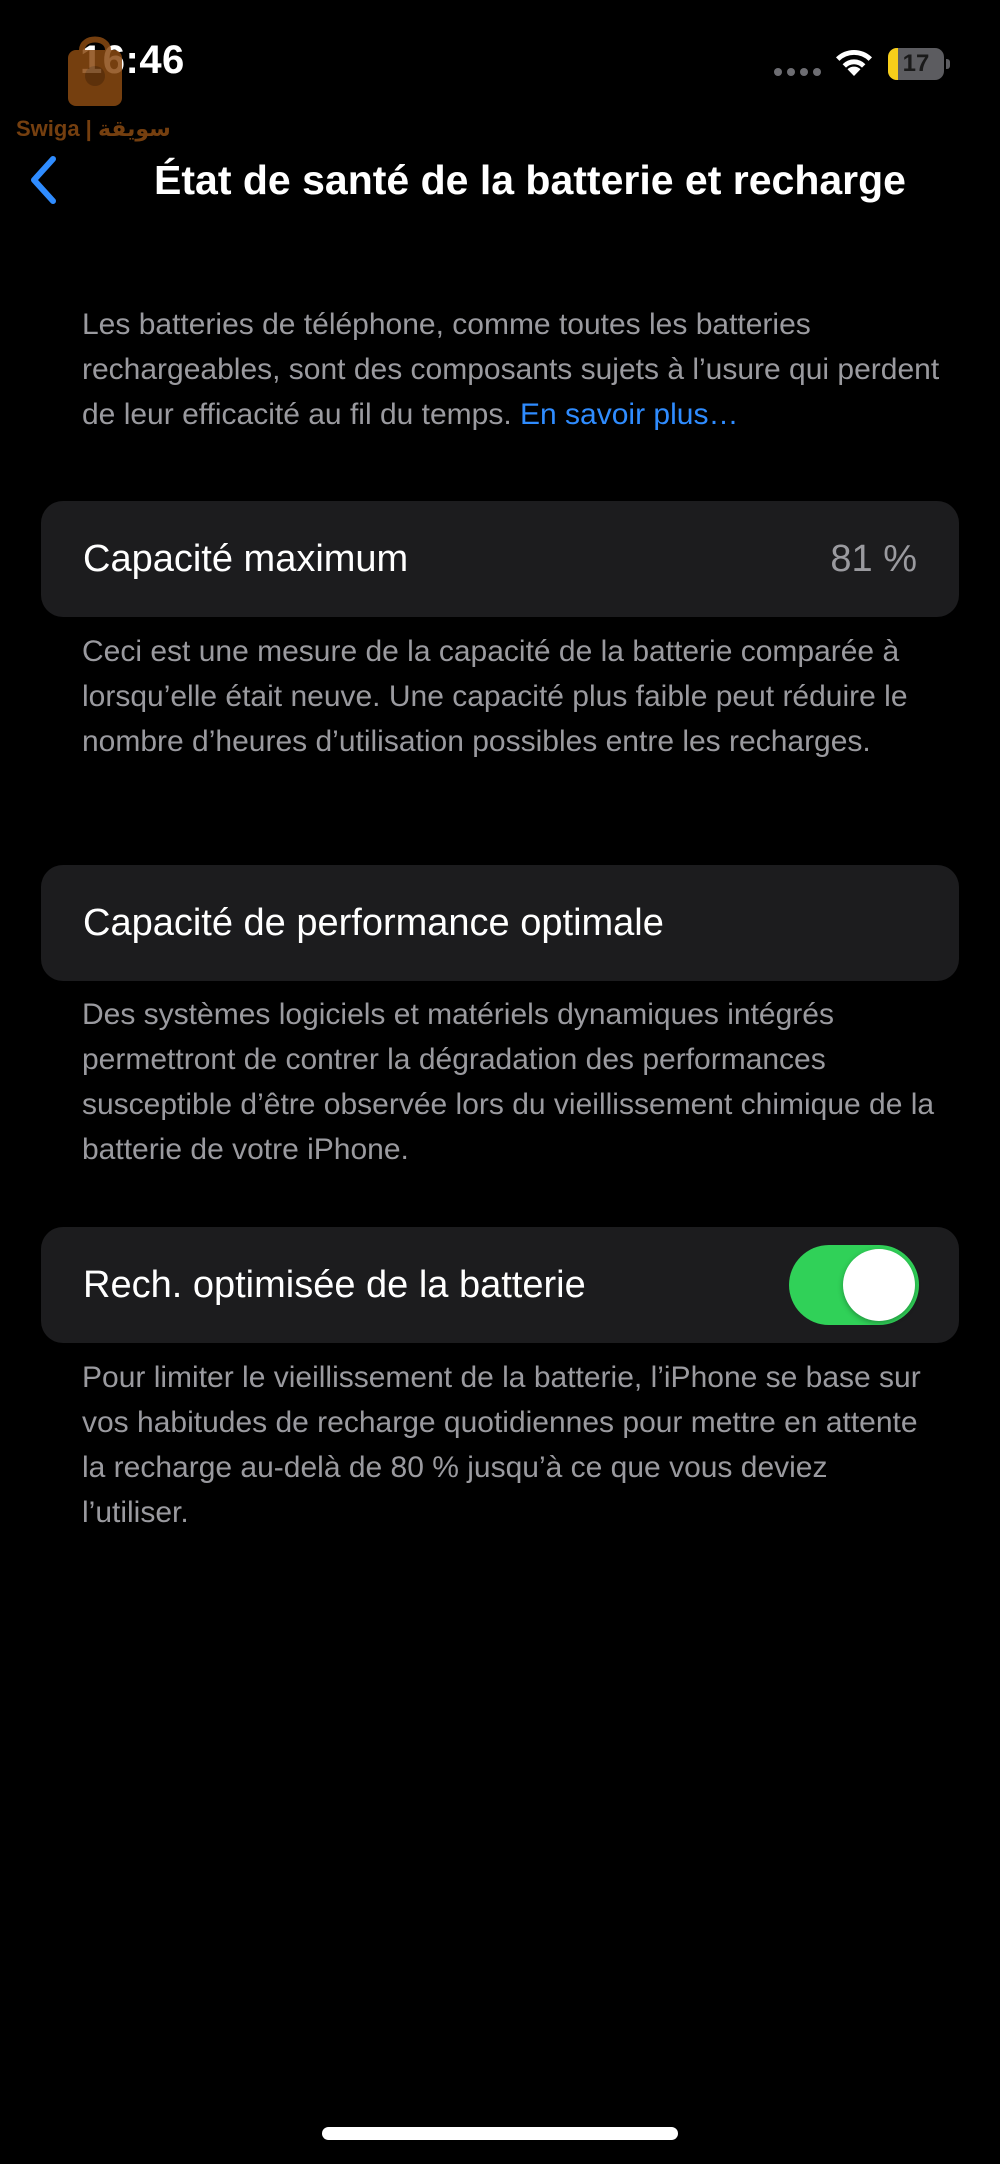  I want to click on maximum-capacity-value: 81 %, so click(873, 559).